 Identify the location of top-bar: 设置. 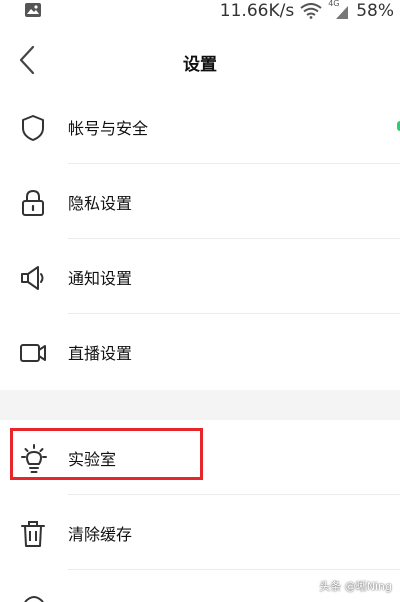
(200, 61).